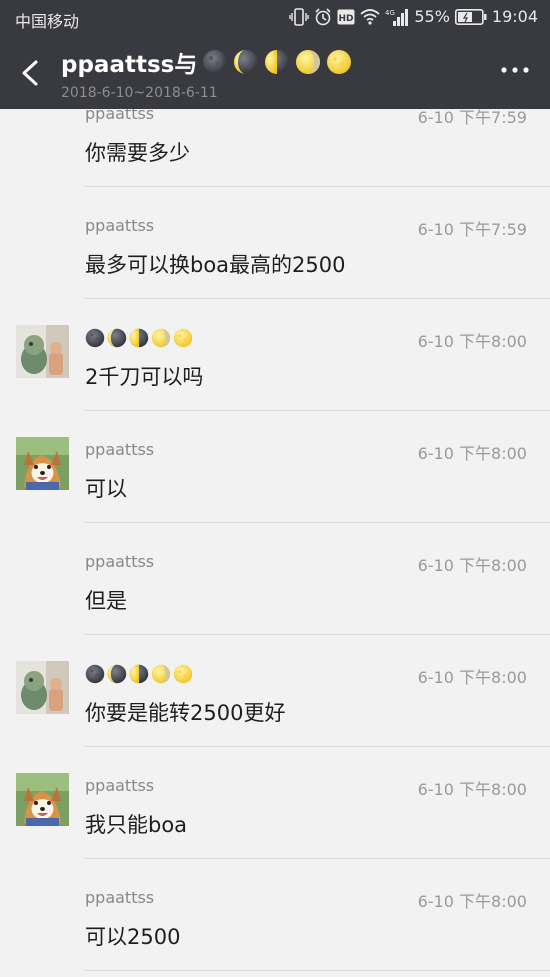 The height and width of the screenshot is (977, 550). I want to click on message-text: 可以, so click(106, 489).